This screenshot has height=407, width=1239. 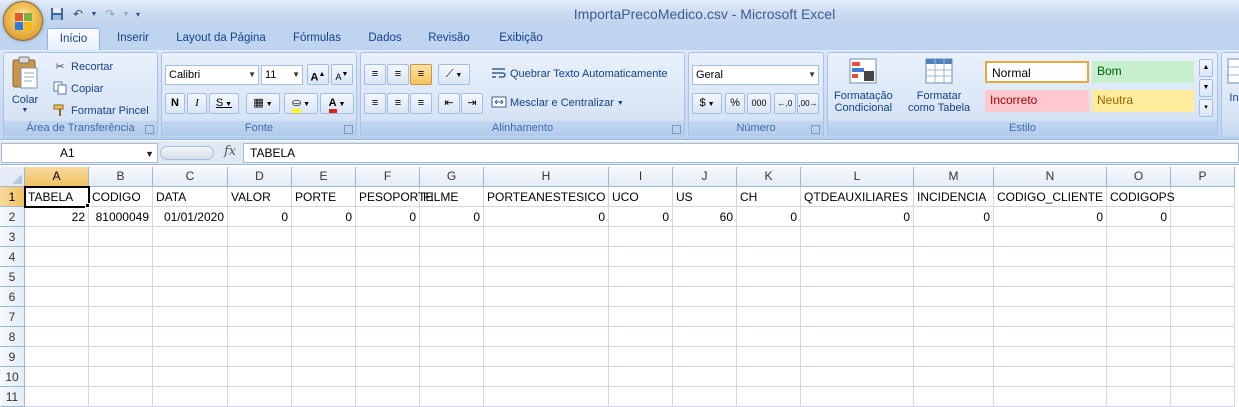 I want to click on cell-o1: CODIGOPS, so click(x=1141, y=197).